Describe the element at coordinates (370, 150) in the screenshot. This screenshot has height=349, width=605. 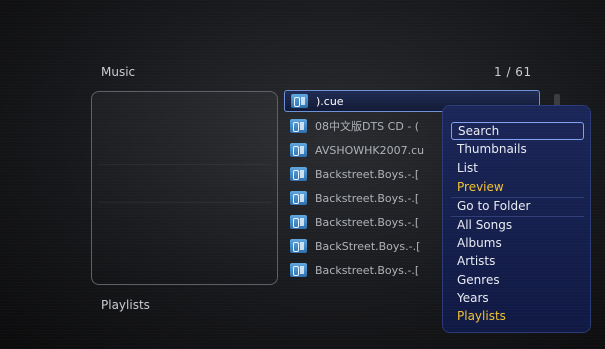
I see `file-name: AVSHOWHK2007.cu` at that location.